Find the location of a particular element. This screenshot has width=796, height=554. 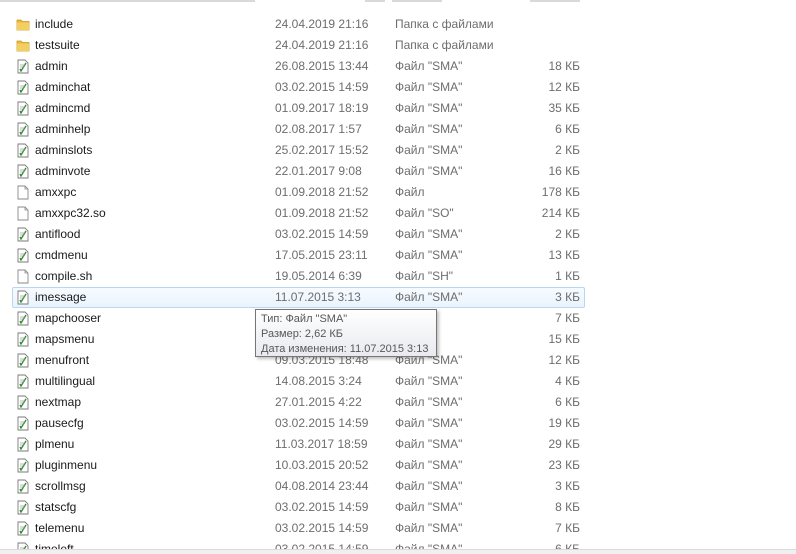

file-row: nextmap 27.01.2015 4:22 Файл "SMA" 6 КБ is located at coordinates (398, 402).